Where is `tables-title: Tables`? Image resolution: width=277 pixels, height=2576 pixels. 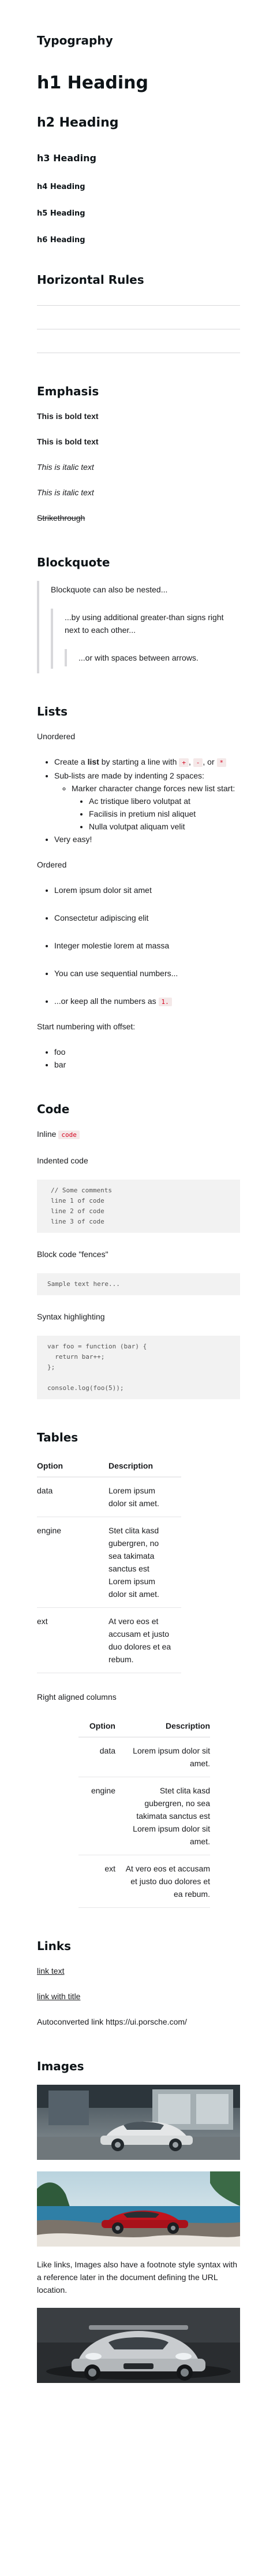 tables-title: Tables is located at coordinates (57, 1437).